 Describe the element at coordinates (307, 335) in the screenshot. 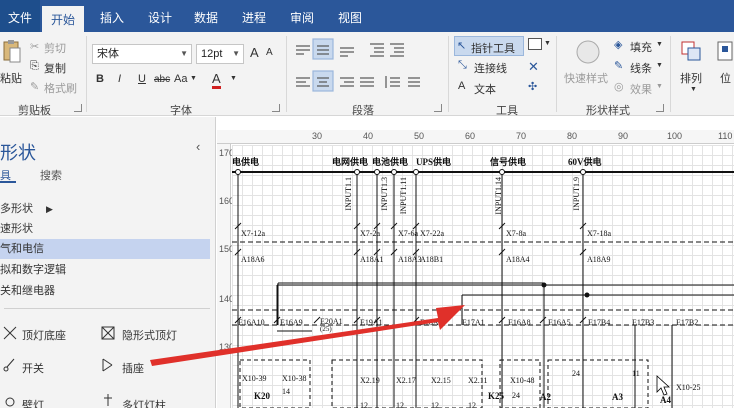

I see `red-arrow-icon` at that location.